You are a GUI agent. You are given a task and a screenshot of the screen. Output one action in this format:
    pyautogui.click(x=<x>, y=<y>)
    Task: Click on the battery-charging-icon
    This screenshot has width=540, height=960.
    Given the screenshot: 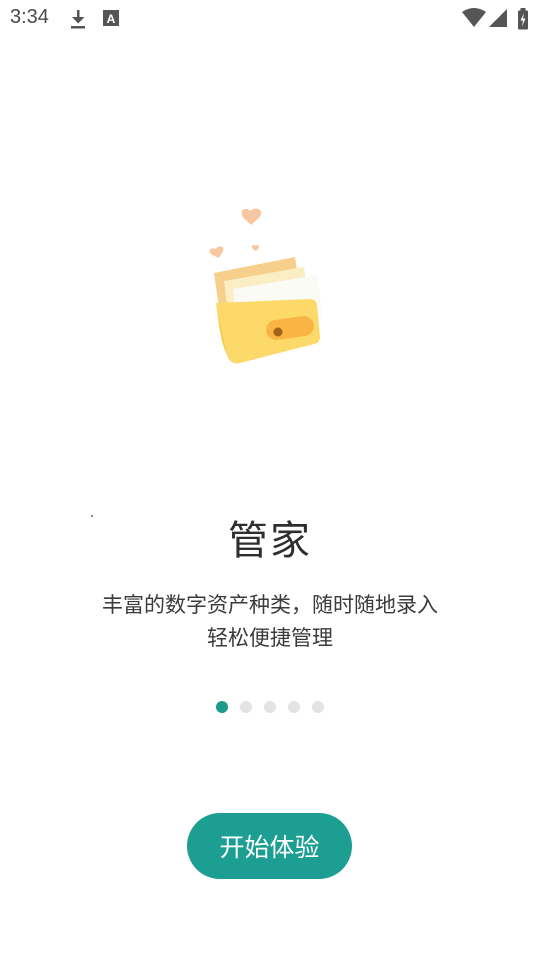 What is the action you would take?
    pyautogui.click(x=523, y=21)
    